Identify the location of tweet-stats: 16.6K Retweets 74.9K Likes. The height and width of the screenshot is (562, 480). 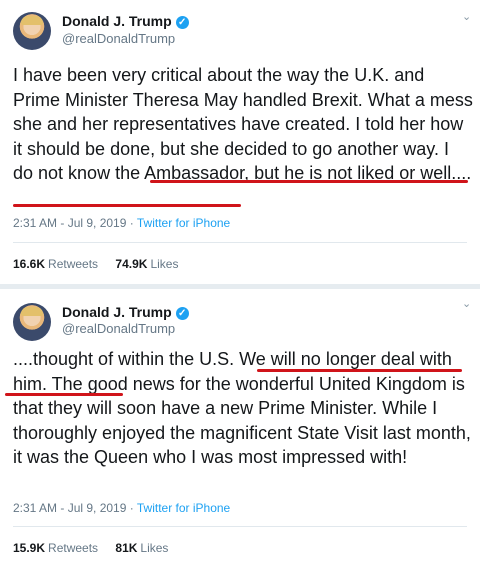
(102, 264).